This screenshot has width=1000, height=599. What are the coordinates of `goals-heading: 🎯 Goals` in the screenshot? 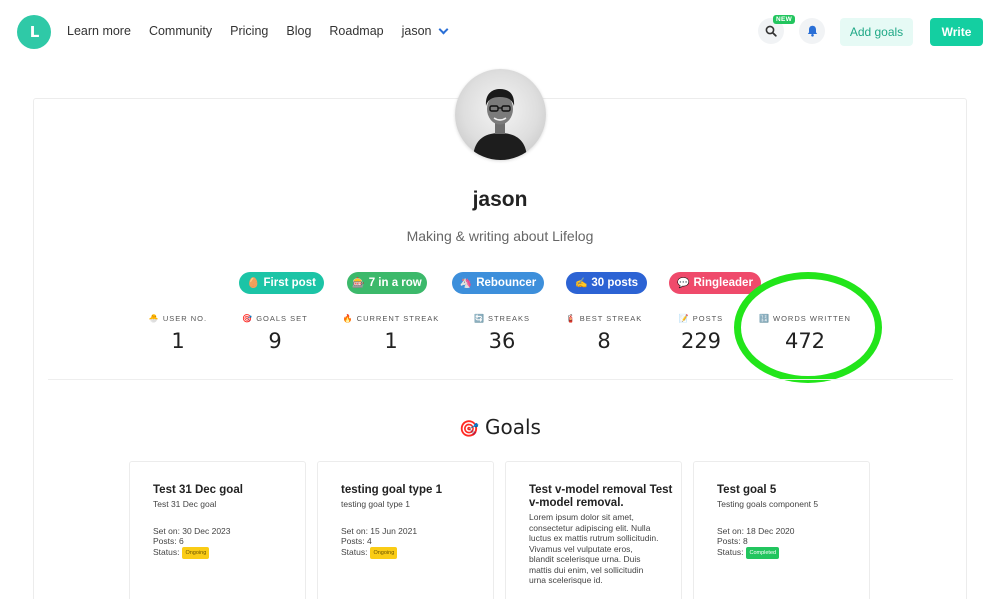 It's located at (500, 427).